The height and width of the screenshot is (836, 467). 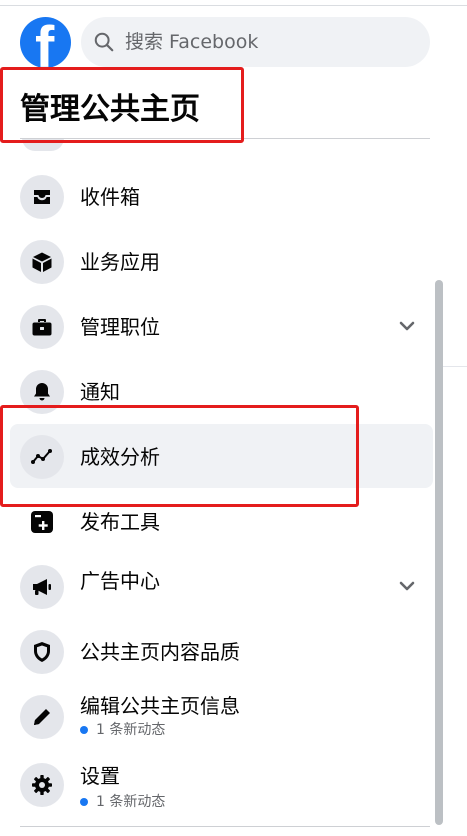 I want to click on sidebar-item-label: 收件箱, so click(x=110, y=197).